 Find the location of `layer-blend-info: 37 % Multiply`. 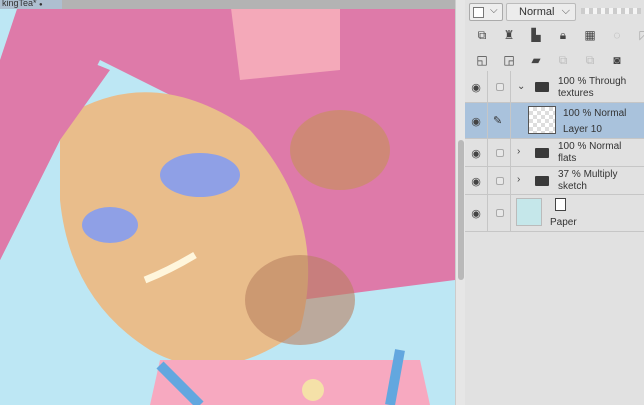

layer-blend-info: 37 % Multiply is located at coordinates (588, 174).